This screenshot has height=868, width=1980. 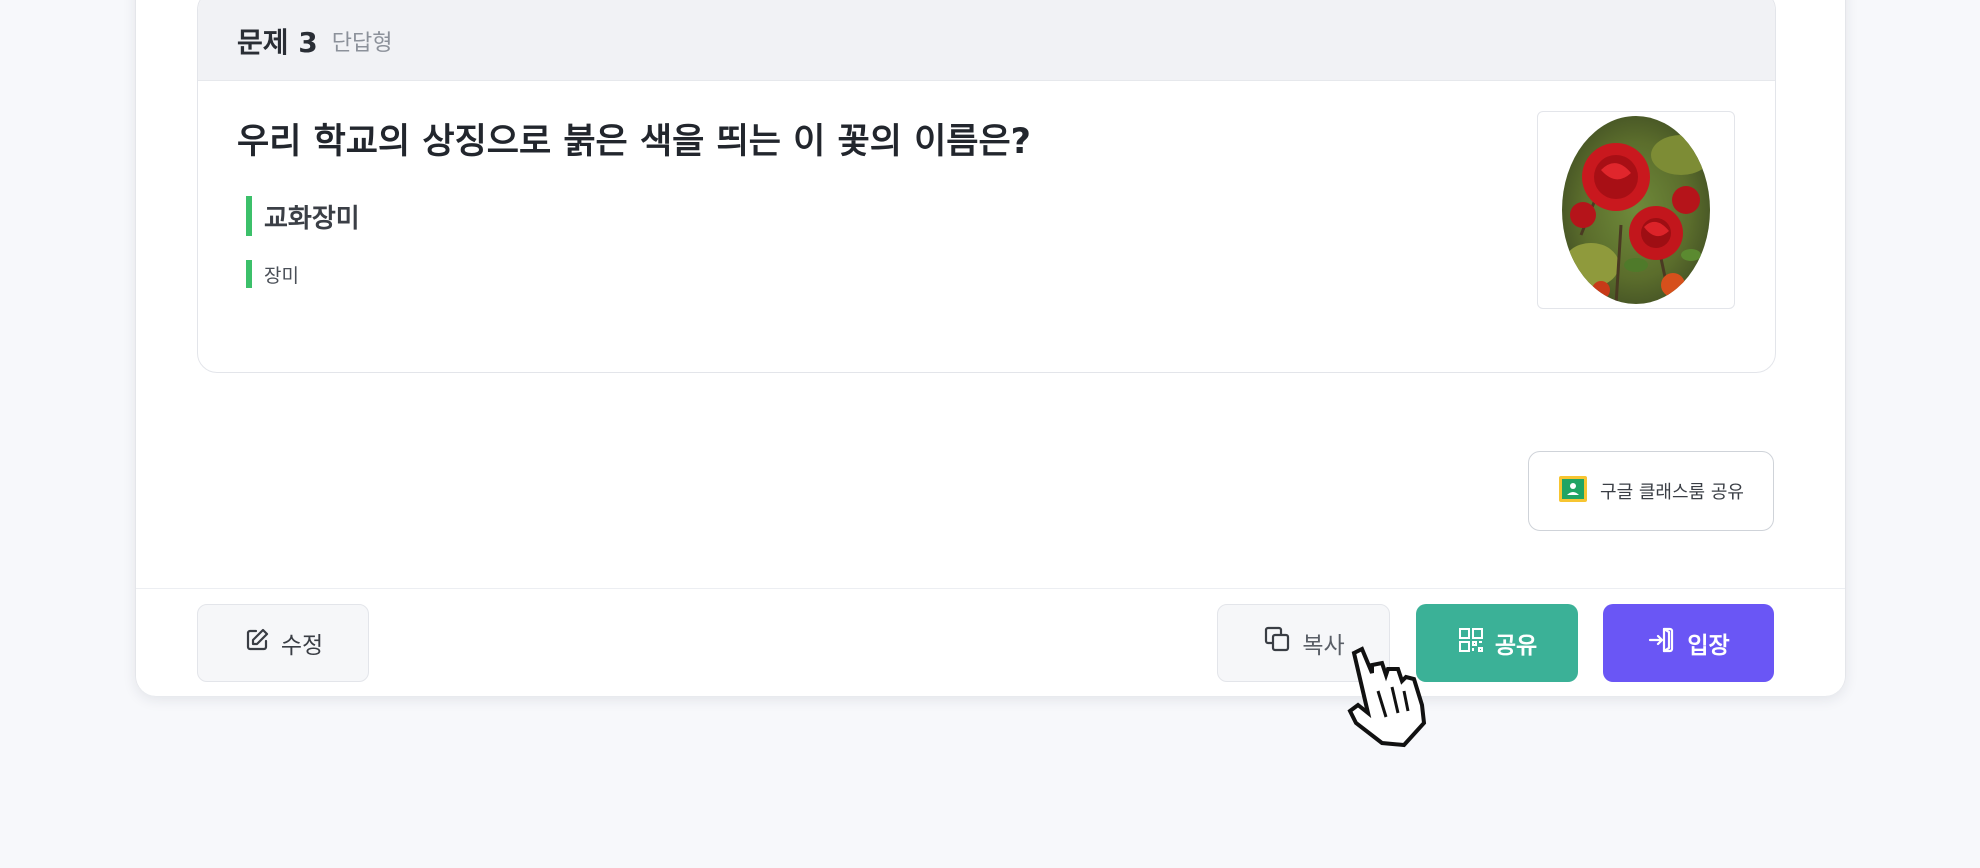 I want to click on question-number: 문제 3, so click(x=277, y=42).